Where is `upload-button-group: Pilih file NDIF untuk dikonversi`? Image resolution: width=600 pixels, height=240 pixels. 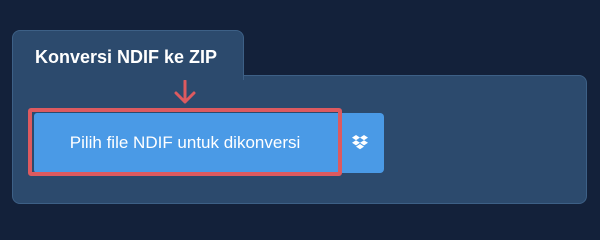 upload-button-group: Pilih file NDIF untuk dikonversi is located at coordinates (209, 143).